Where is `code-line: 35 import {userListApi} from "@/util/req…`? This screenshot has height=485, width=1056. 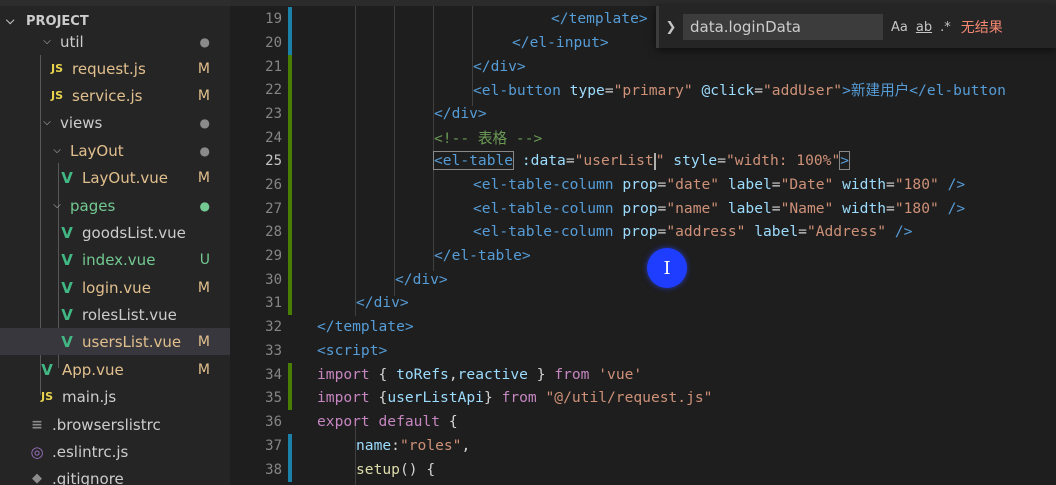 code-line: 35 import {userListApi} from "@/util/req… is located at coordinates (643, 398).